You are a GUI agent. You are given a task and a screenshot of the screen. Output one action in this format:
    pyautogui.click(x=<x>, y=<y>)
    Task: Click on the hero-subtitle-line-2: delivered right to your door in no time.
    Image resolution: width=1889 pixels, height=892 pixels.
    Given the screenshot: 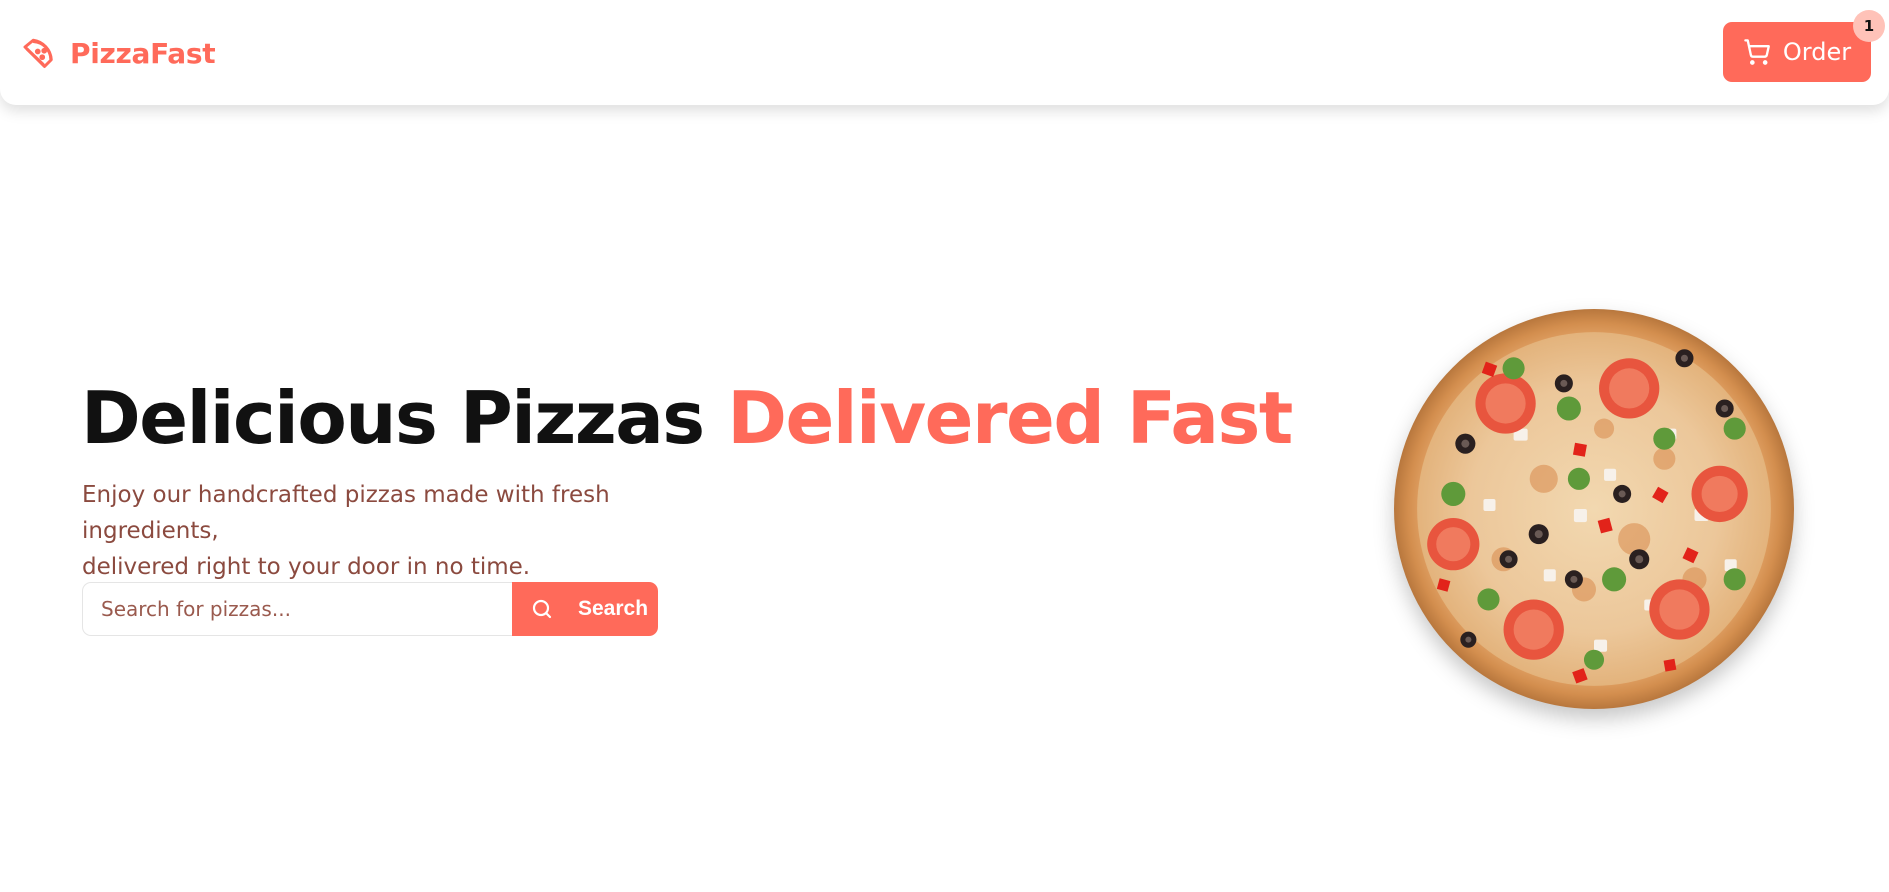 What is the action you would take?
    pyautogui.click(x=306, y=567)
    